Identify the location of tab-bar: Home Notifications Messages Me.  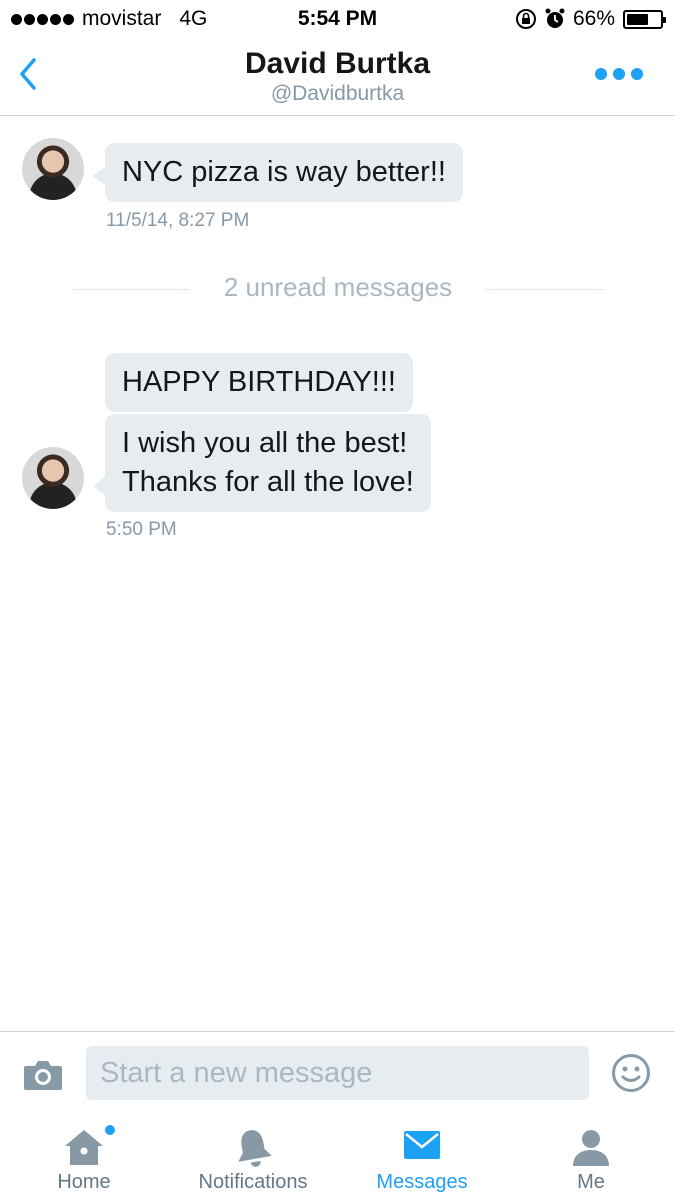
(337, 1158).